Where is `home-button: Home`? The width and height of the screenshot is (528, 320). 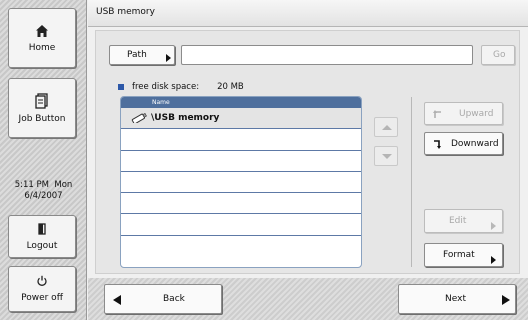
home-button: Home is located at coordinates (42, 38).